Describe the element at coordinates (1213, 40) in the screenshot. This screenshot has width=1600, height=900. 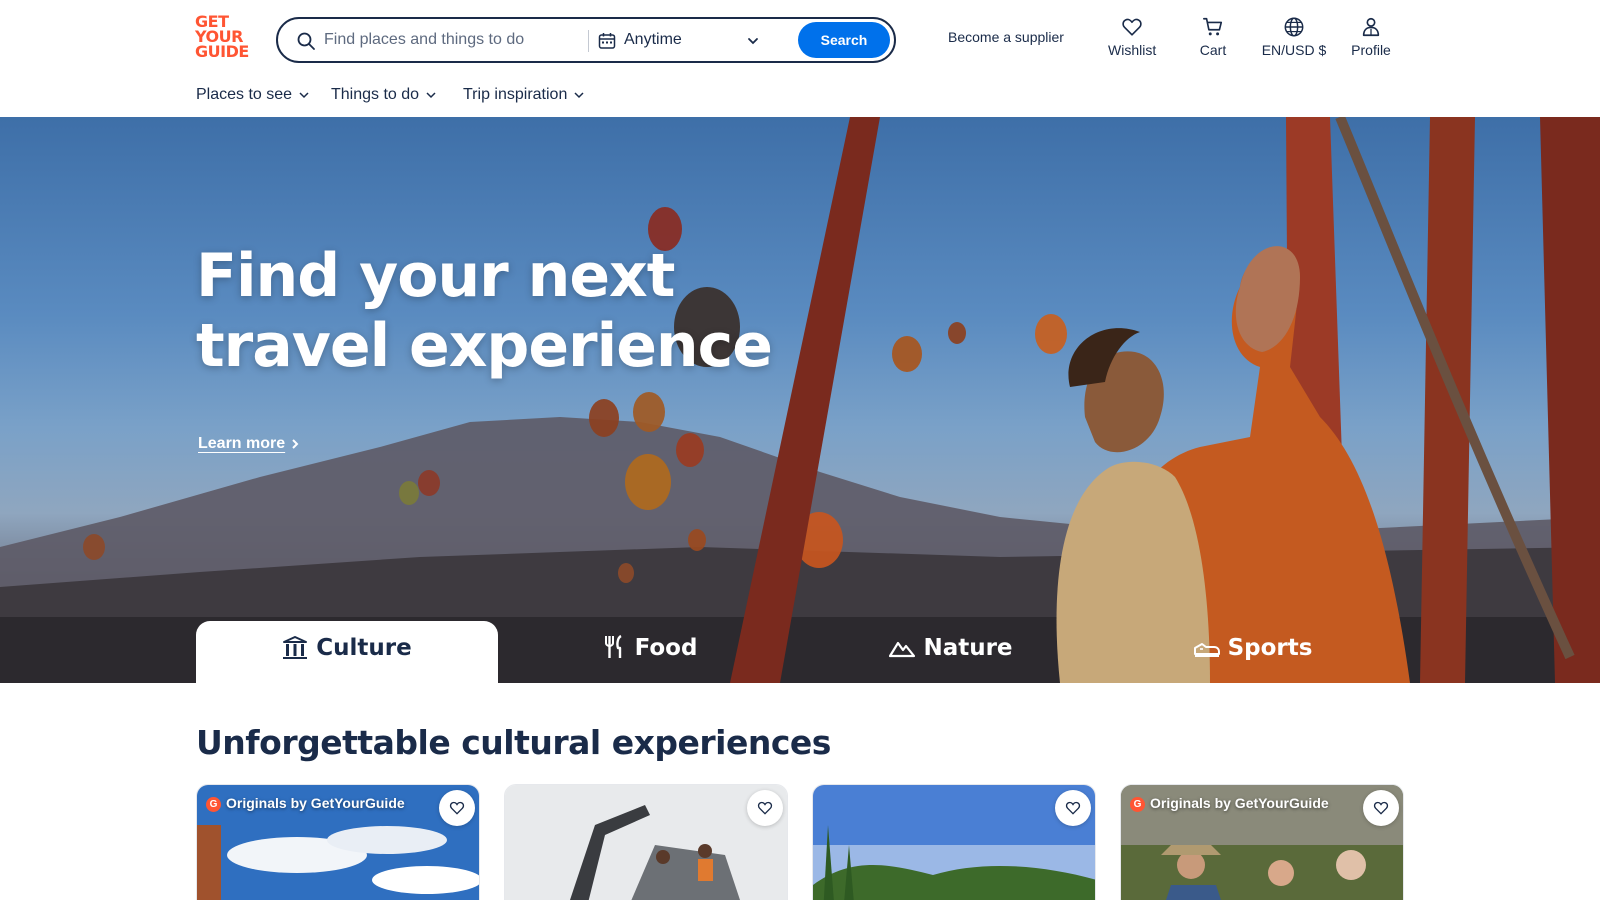
I see `cart-button: Cart` at that location.